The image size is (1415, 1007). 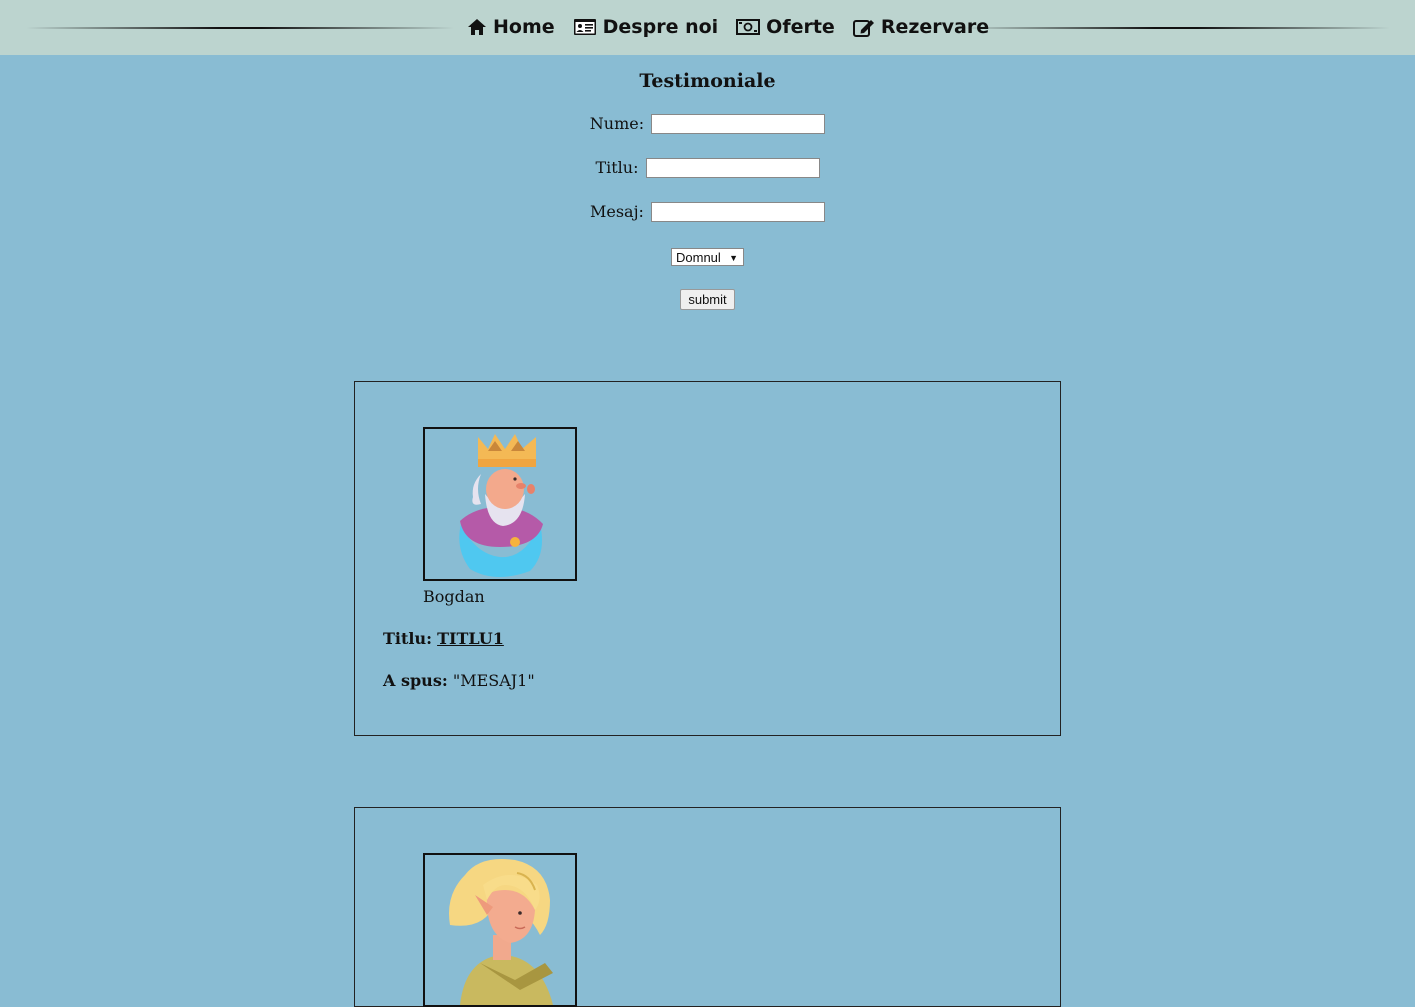 I want to click on nav-home: Home, so click(x=511, y=27).